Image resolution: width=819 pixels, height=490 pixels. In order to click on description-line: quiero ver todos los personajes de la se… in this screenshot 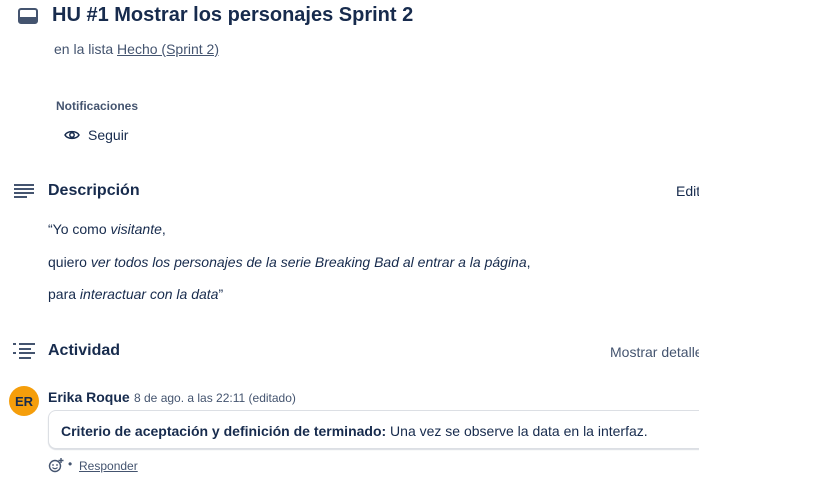, I will do `click(289, 262)`.